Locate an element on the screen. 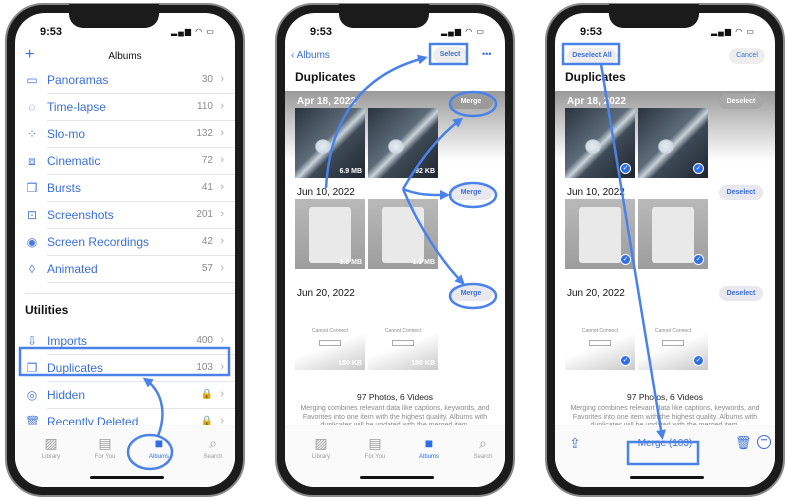 Image resolution: width=785 pixels, height=500 pixels. album-row-duplicates: ❐ Duplicates 103 › is located at coordinates (125, 368).